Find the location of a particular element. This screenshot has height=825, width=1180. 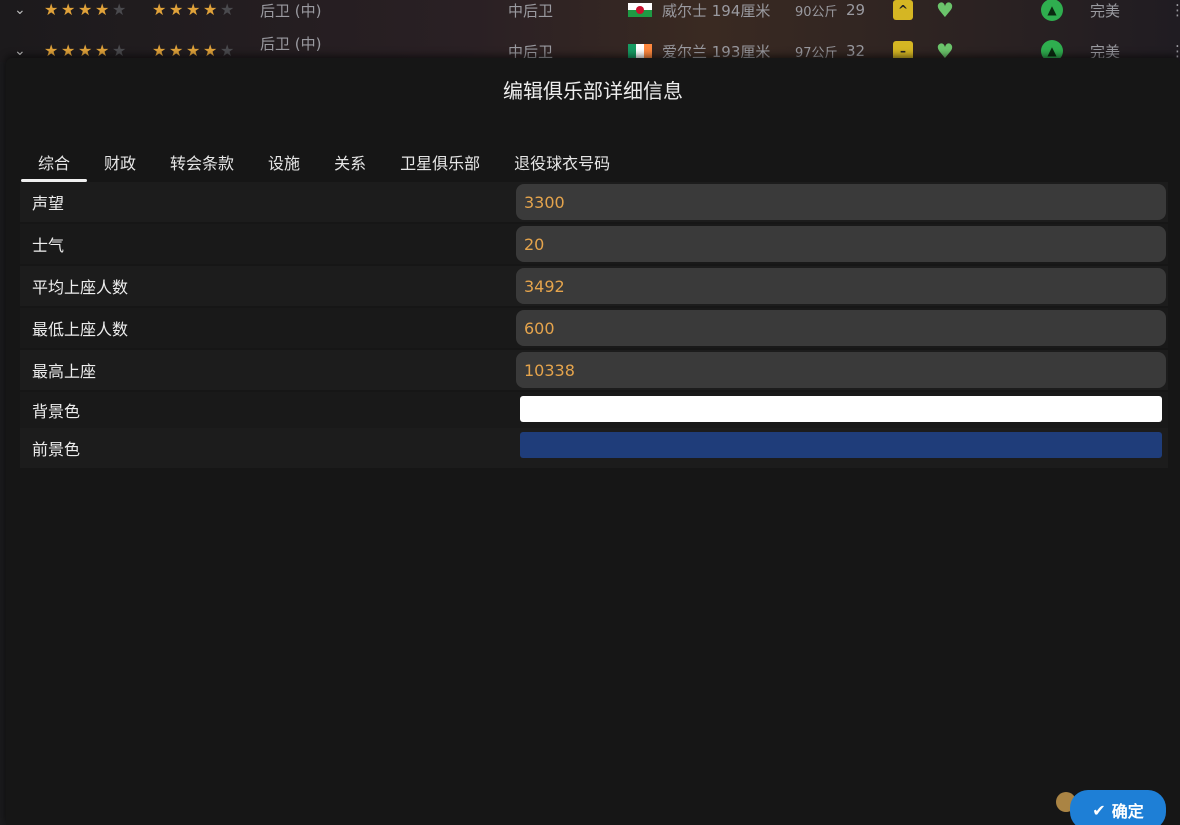

field-label: 最低上座人数 is located at coordinates (80, 329).